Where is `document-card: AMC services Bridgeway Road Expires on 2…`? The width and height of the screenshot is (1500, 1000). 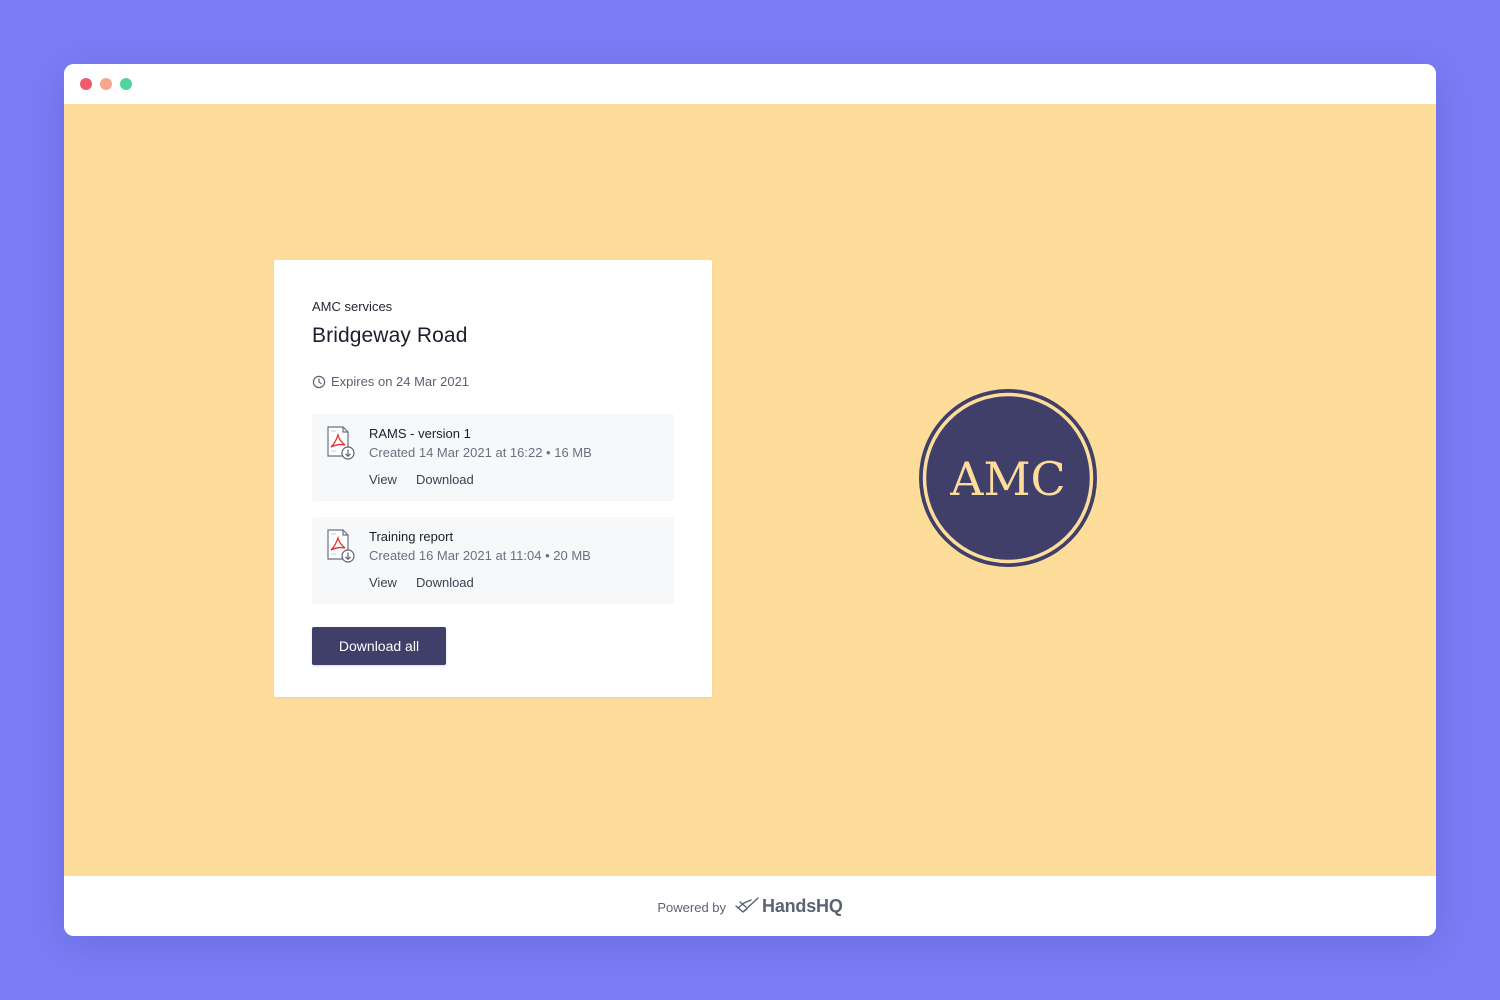
document-card: AMC services Bridgeway Road Expires on 2… is located at coordinates (493, 478).